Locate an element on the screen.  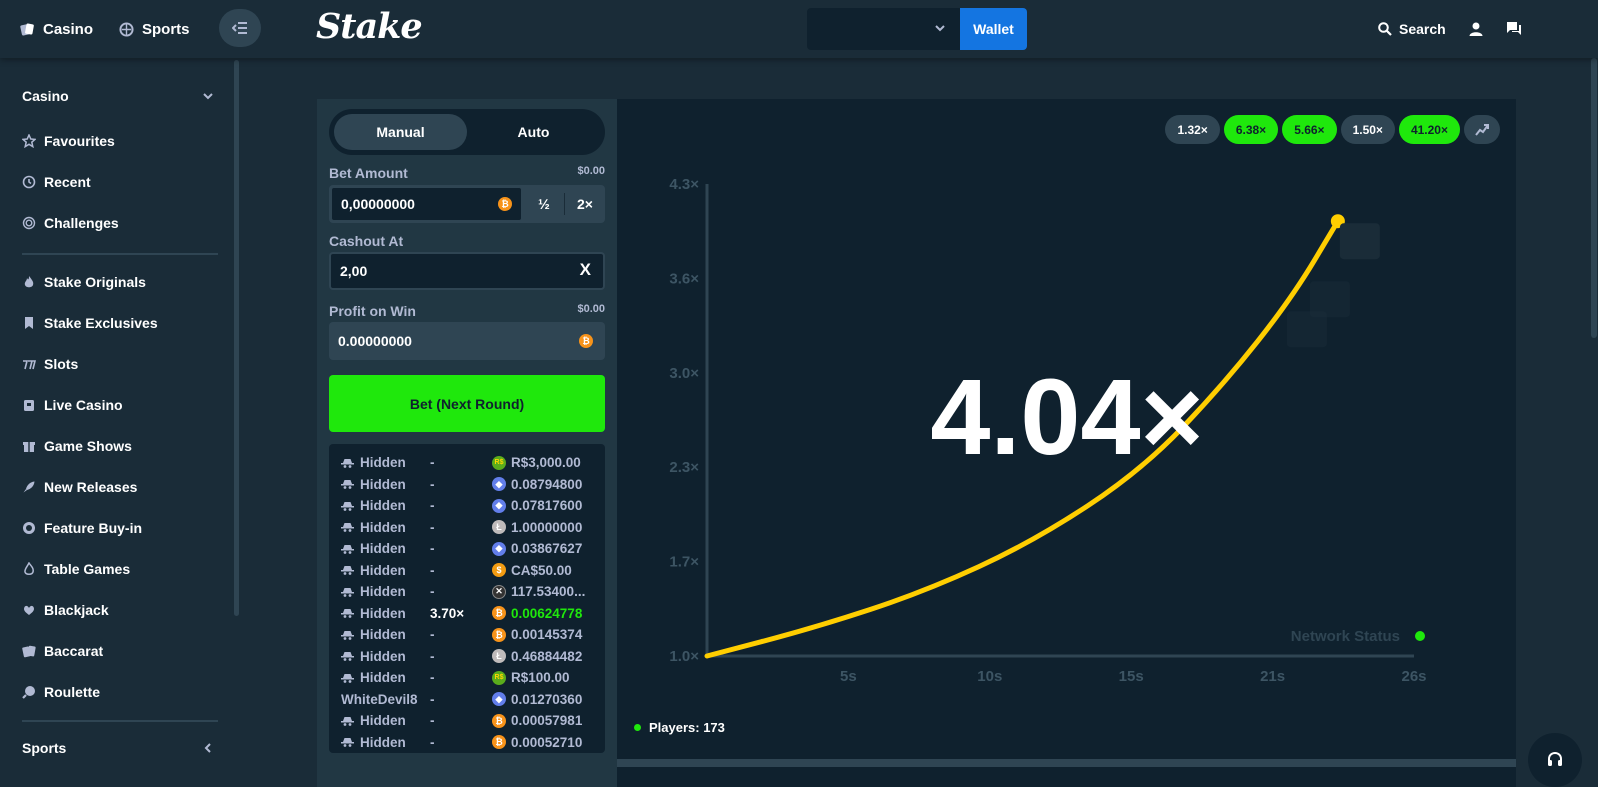
player-bet-amount: ◆ 0.07817600 is located at coordinates (537, 505).